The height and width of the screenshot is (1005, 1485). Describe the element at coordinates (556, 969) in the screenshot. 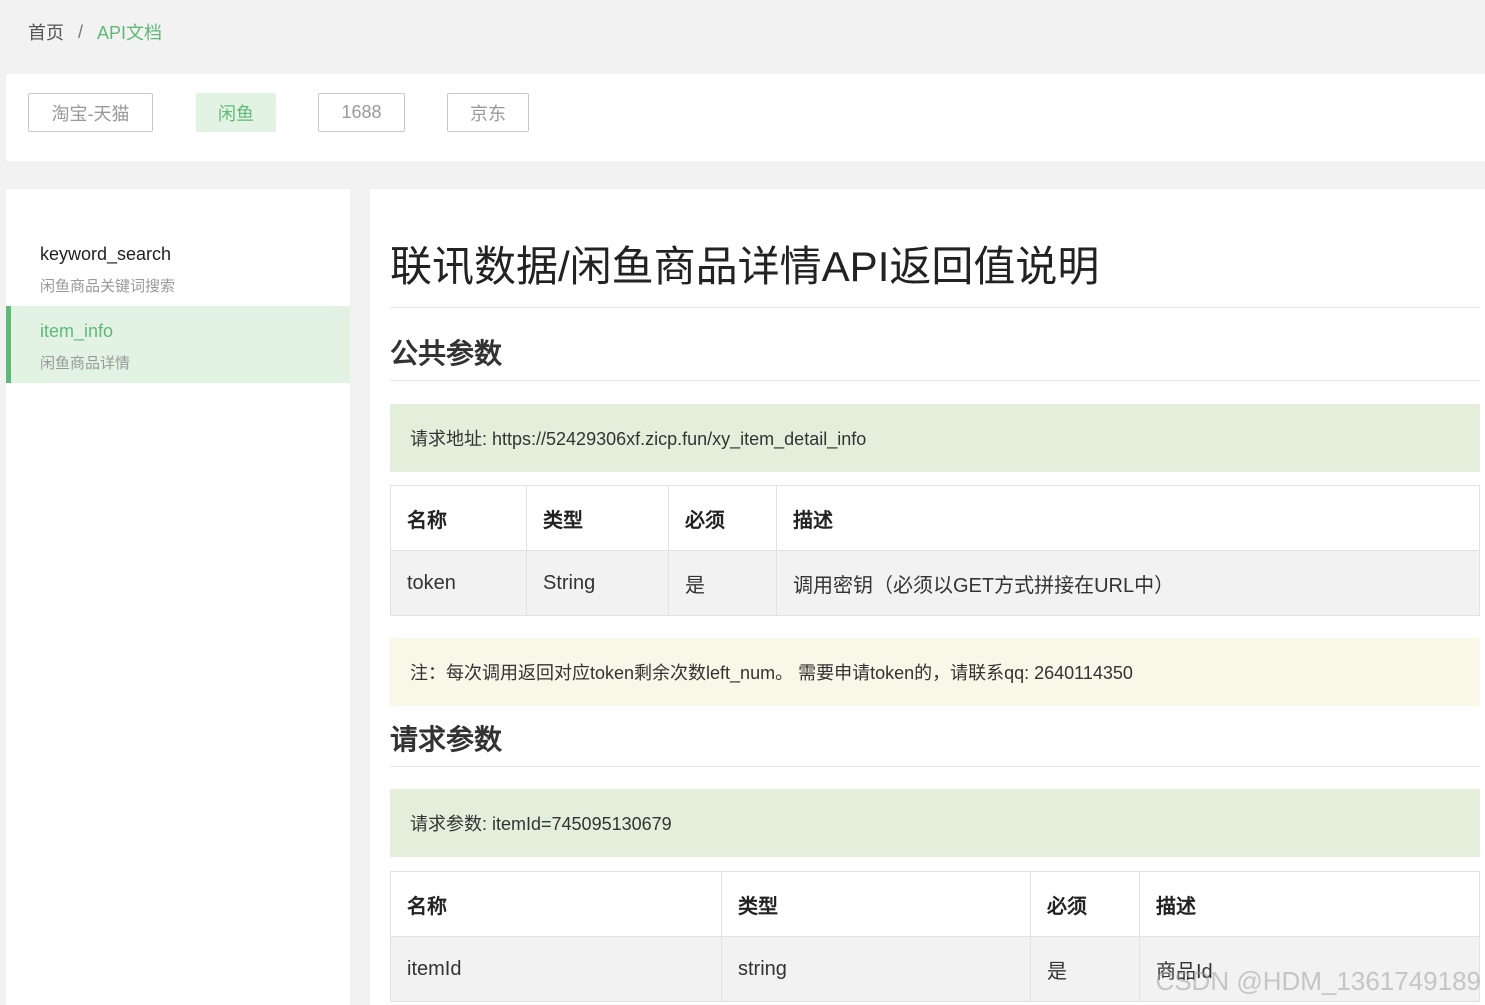

I see `table-cell: itemId` at that location.